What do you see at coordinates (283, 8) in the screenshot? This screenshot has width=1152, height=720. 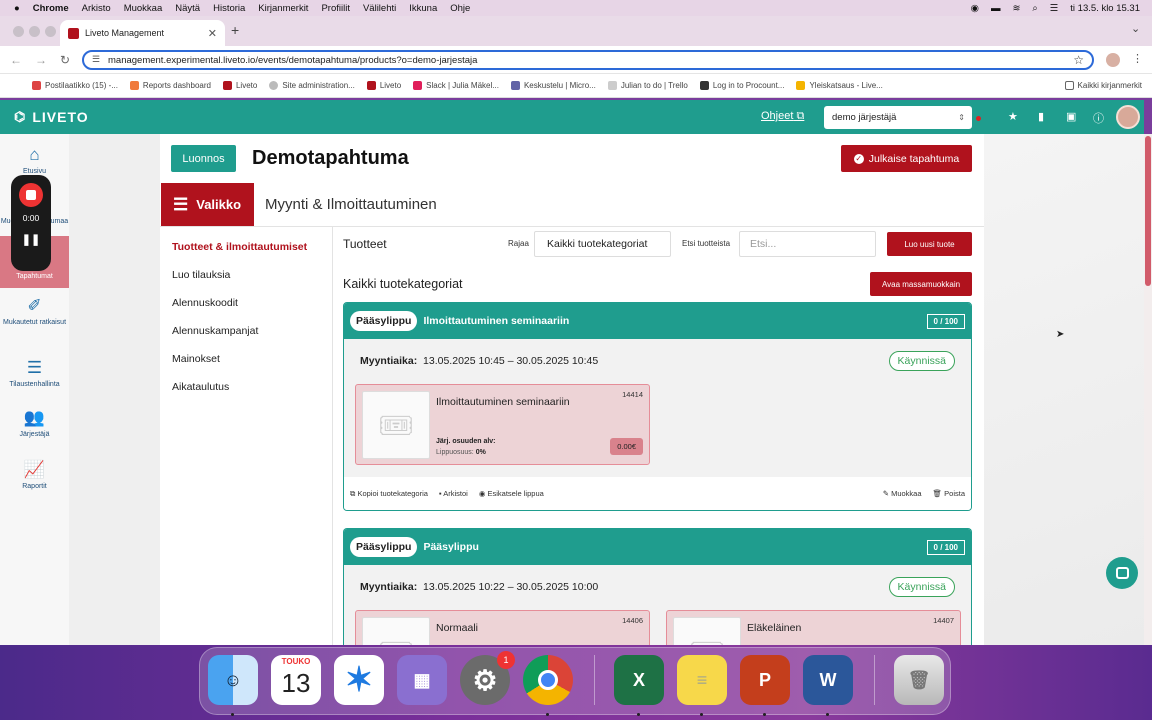 I see `menu-kirjanmerkit: Kirjanmerkit` at bounding box center [283, 8].